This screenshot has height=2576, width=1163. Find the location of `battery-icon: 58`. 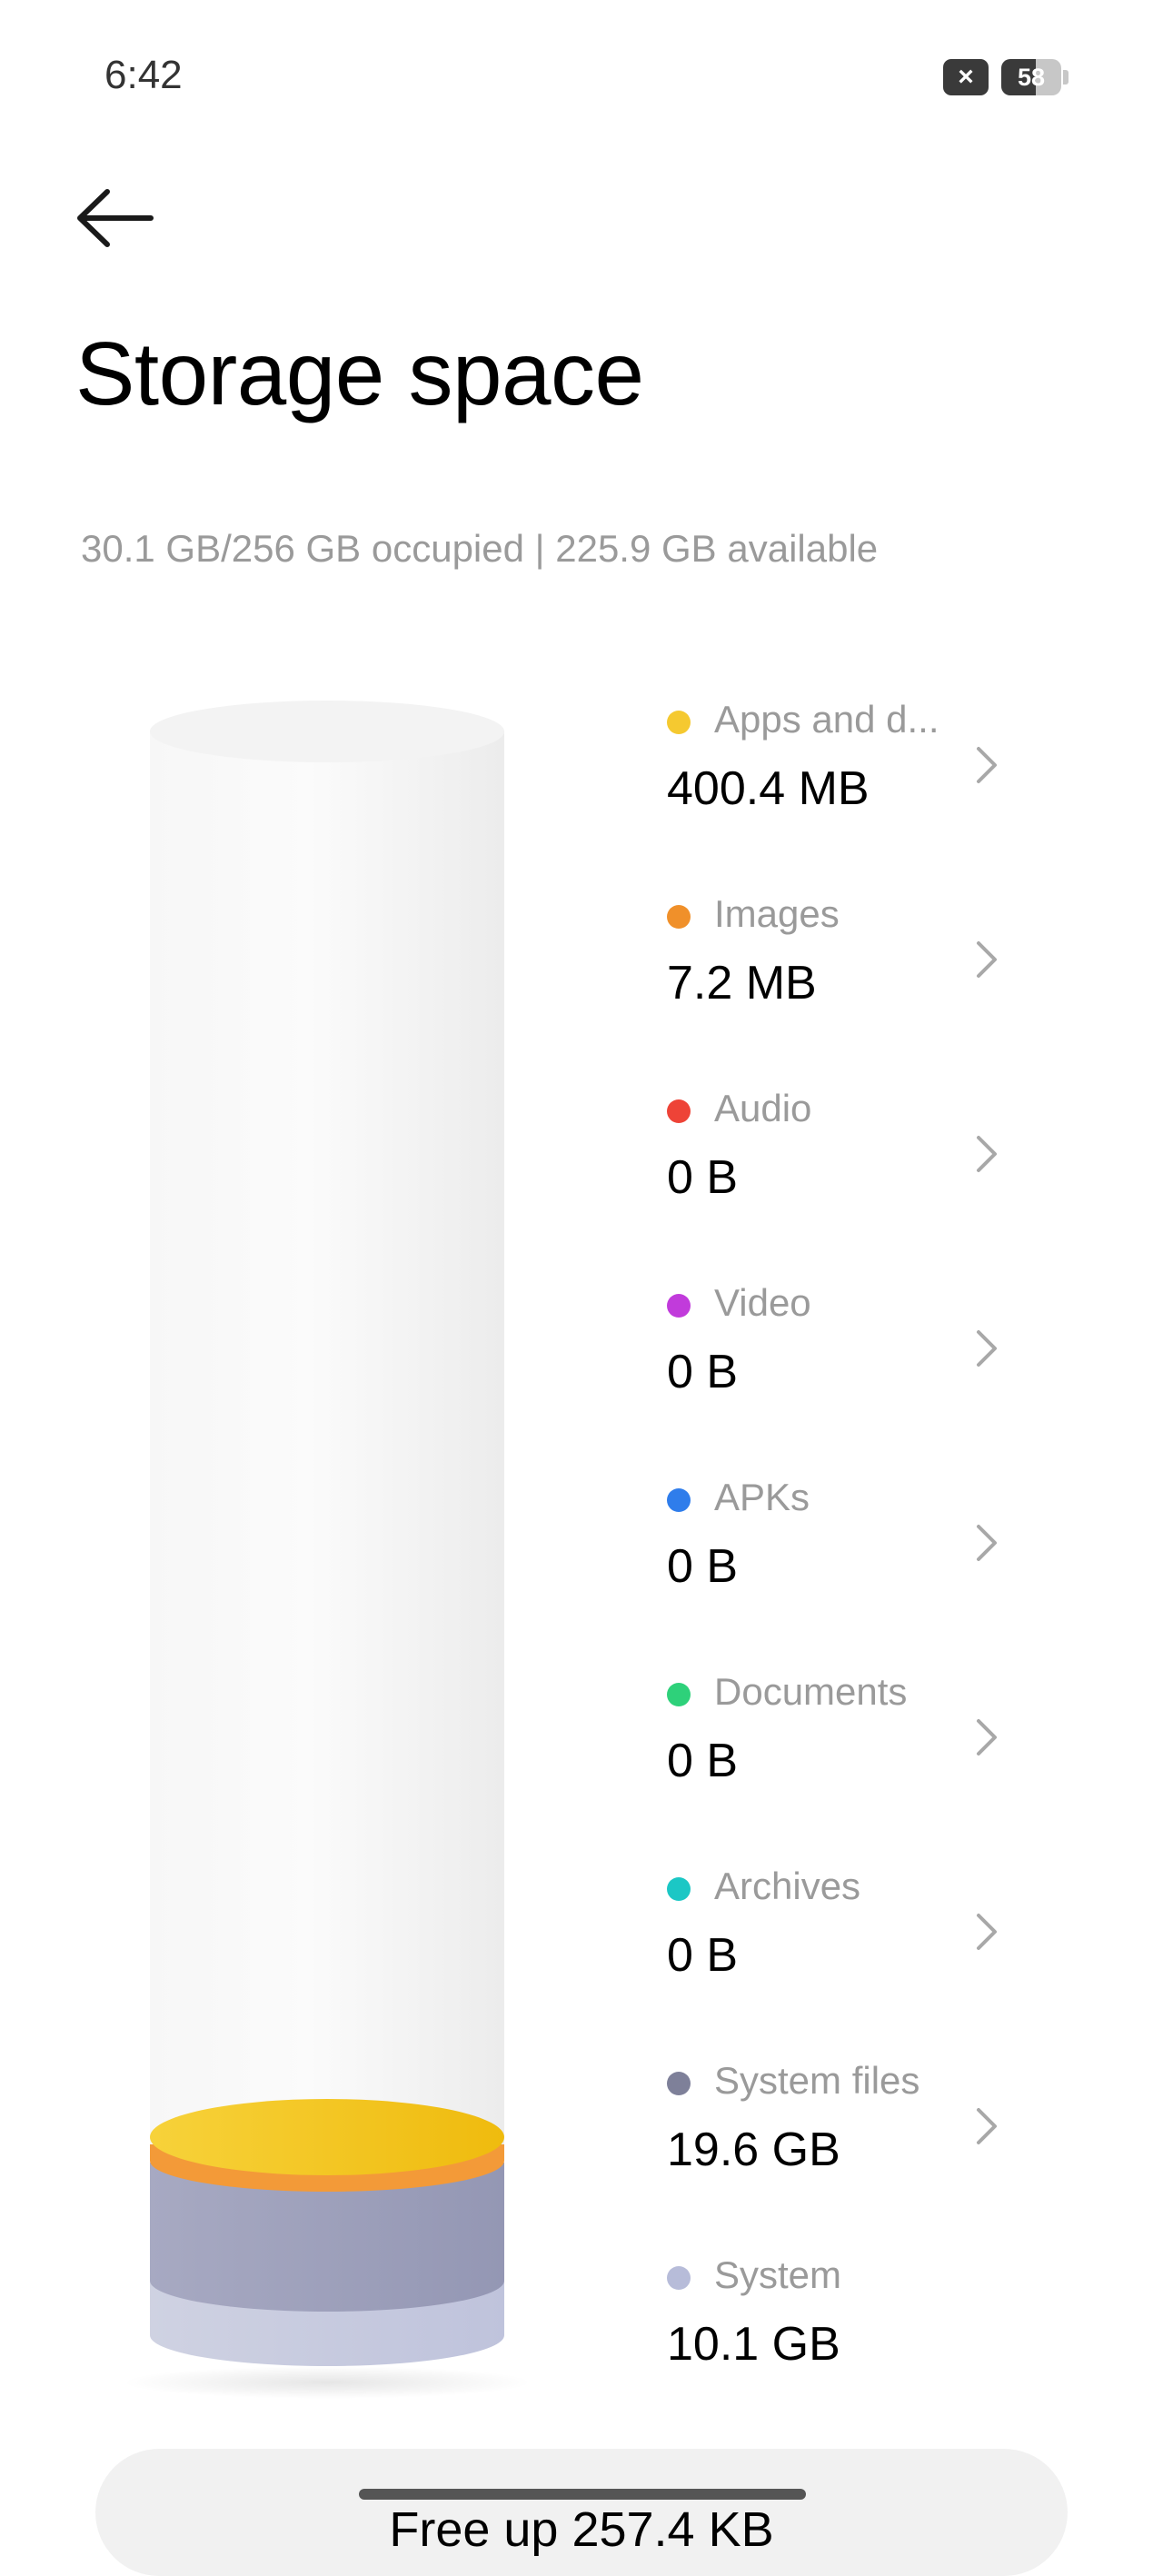

battery-icon: 58 is located at coordinates (1031, 77).